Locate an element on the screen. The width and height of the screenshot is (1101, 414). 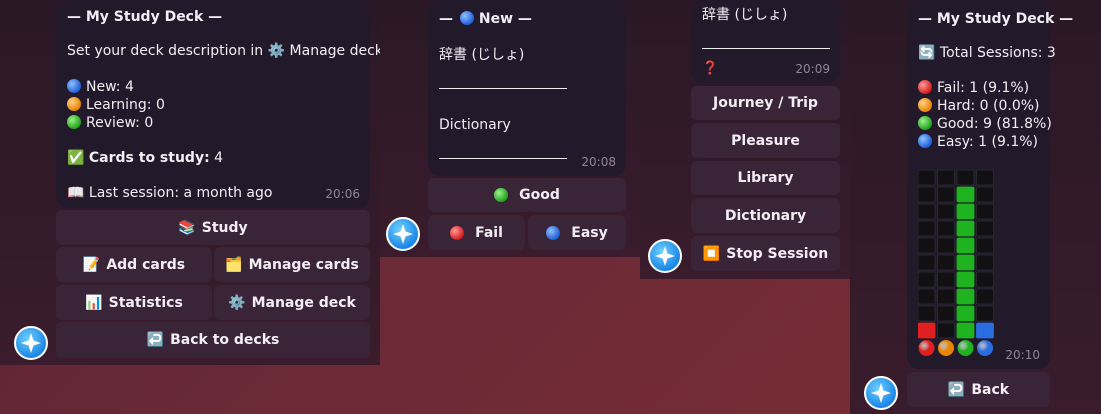
pleasure-label: Pleasure is located at coordinates (765, 140).